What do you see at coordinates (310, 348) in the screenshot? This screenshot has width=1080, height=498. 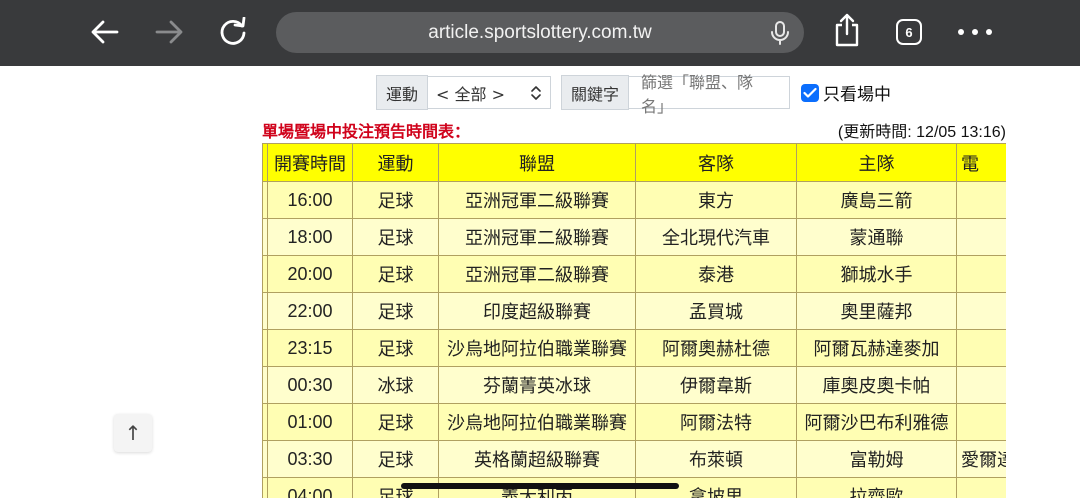 I see `cell-start-time: 23:15` at bounding box center [310, 348].